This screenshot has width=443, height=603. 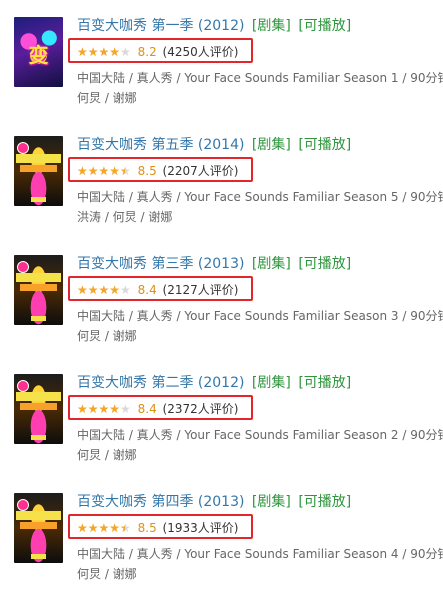 What do you see at coordinates (157, 408) in the screenshot?
I see `rating-line: ★★★★★ ★★★★★ 8.4 (2372人评价)` at bounding box center [157, 408].